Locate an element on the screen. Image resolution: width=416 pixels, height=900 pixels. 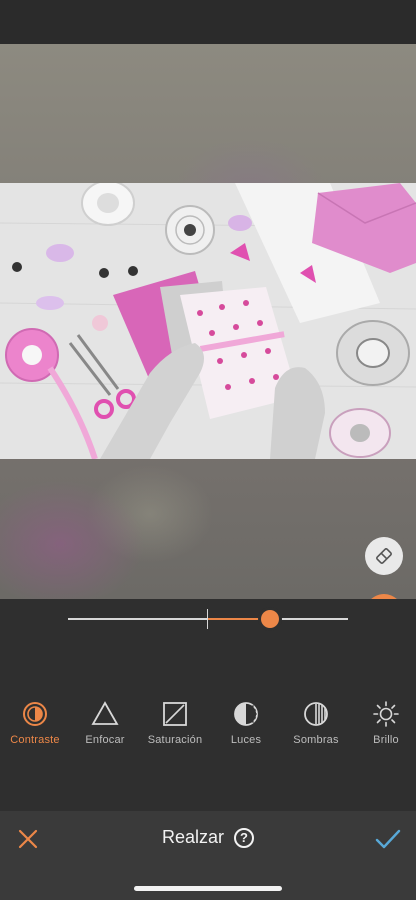
tool-shadows: Sombras is located at coordinates (316, 723).